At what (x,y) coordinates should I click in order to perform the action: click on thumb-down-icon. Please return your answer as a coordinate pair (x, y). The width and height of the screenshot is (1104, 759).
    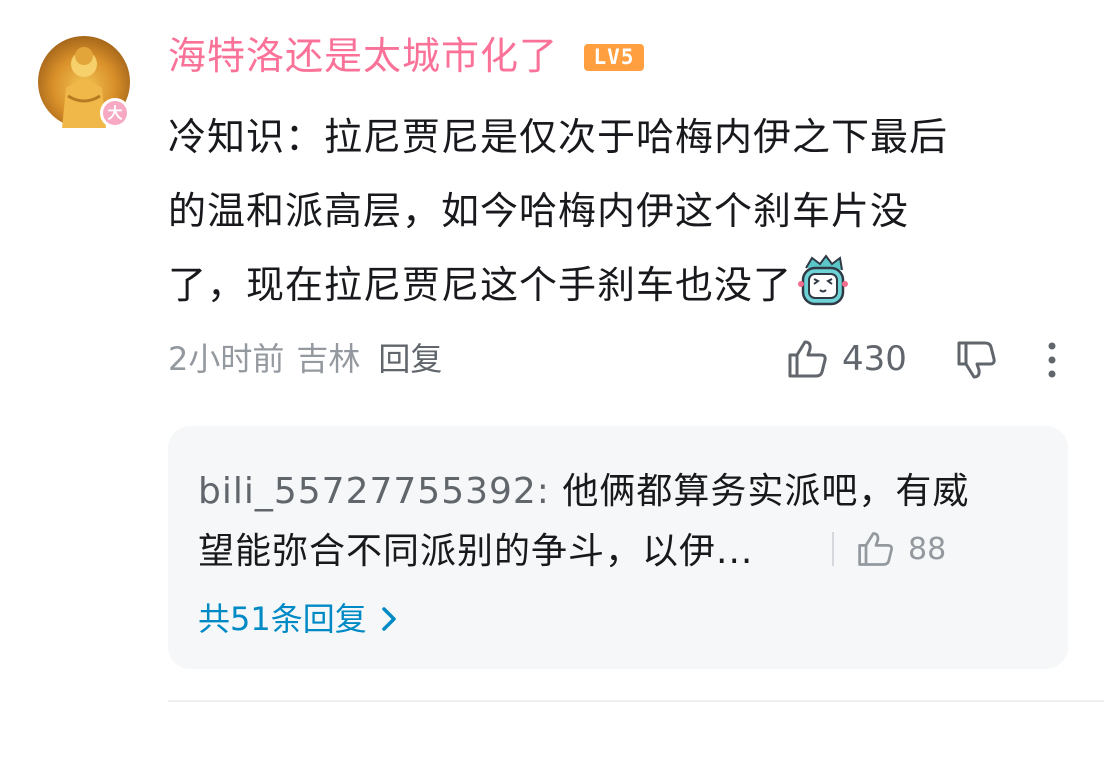
    Looking at the image, I should click on (976, 360).